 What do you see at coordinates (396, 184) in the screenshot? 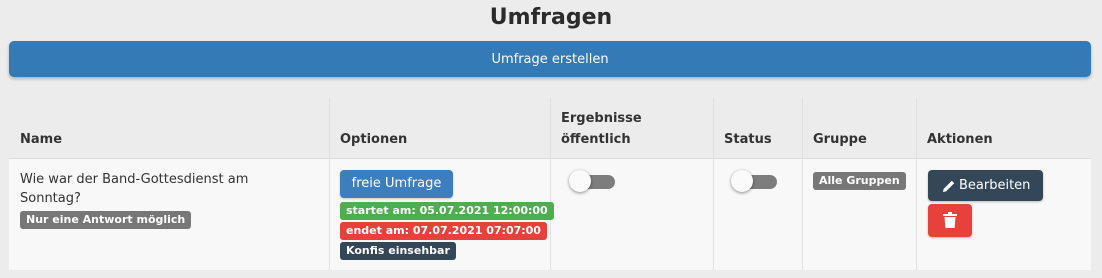
I see `poll-type-button: freie Umfrage` at bounding box center [396, 184].